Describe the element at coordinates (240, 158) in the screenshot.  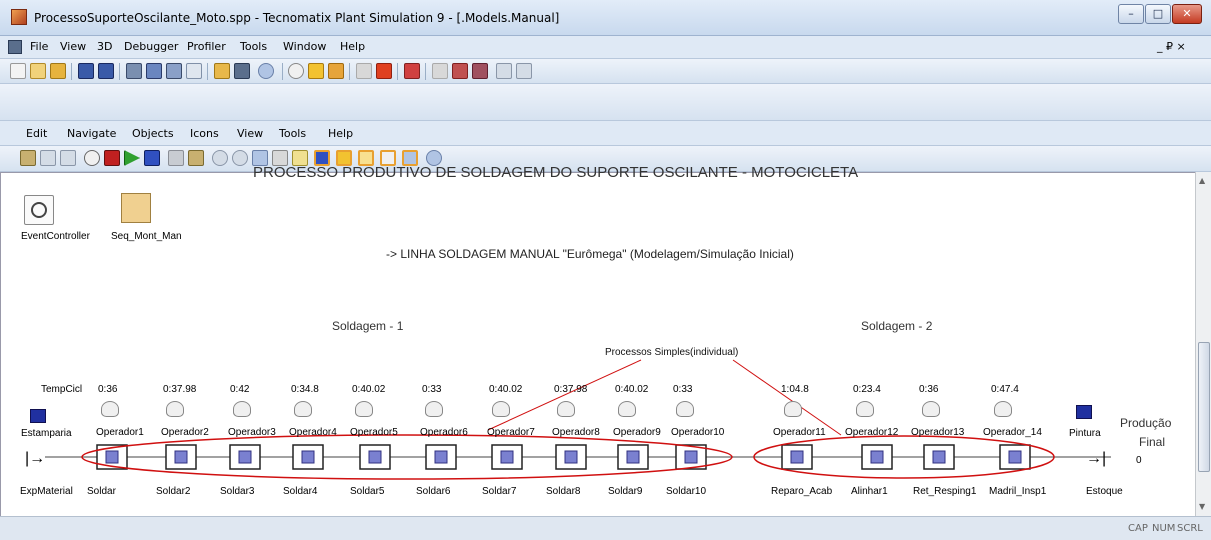
I see `zoom-out-icon` at that location.